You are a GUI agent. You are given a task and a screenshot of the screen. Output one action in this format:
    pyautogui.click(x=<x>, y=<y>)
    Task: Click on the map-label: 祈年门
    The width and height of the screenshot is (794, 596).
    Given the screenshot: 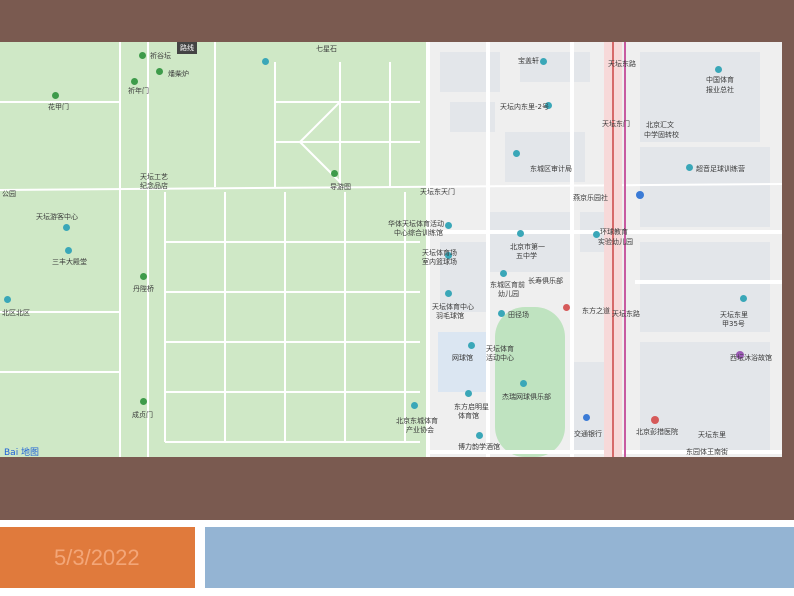 What is the action you would take?
    pyautogui.click(x=138, y=91)
    